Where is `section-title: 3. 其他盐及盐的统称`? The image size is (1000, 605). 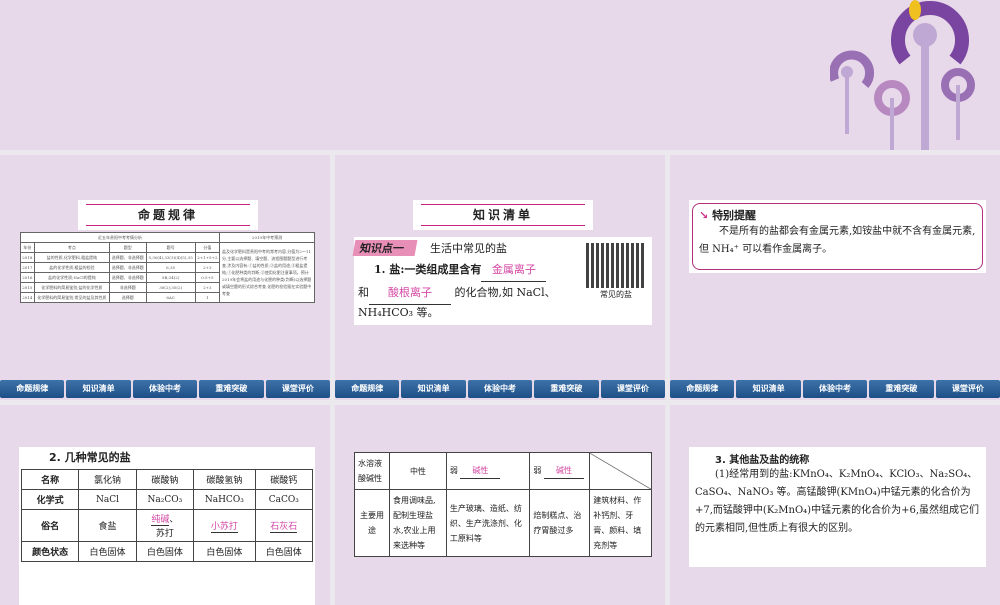
section-title: 3. 其他盐及盐的统称 is located at coordinates (762, 460).